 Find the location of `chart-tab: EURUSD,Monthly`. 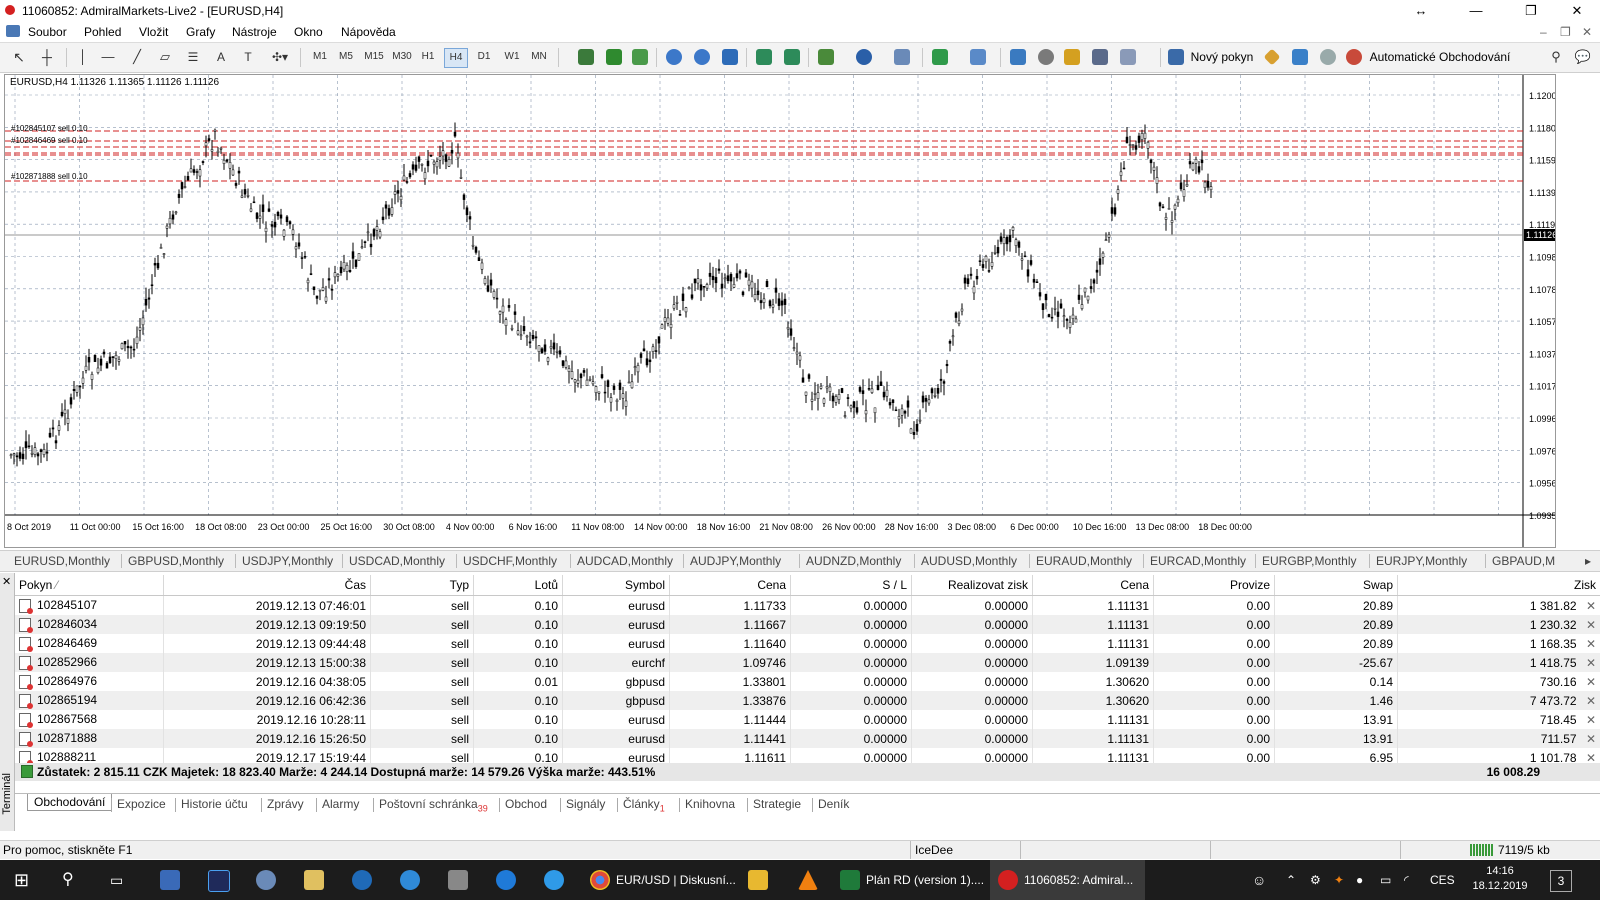

chart-tab: EURUSD,Monthly is located at coordinates (62, 561).